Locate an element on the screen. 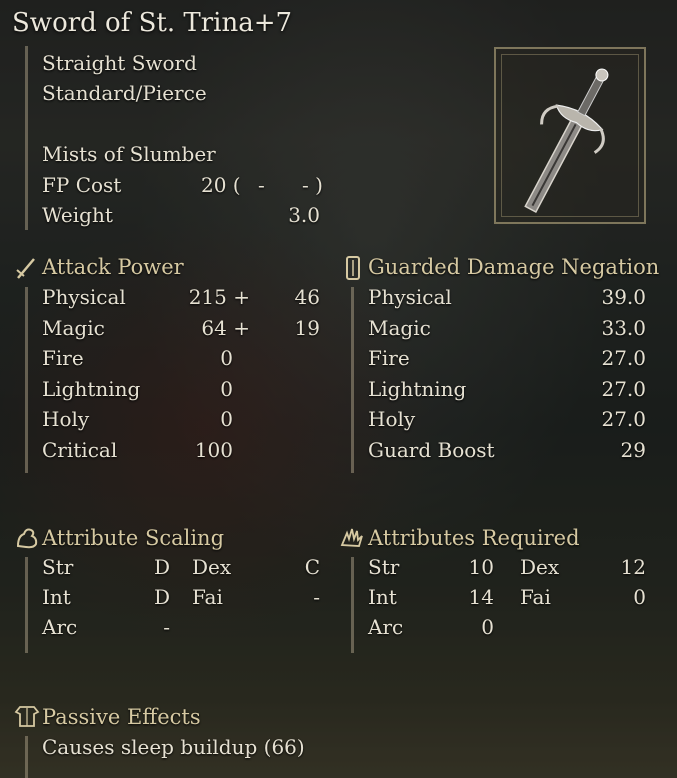  guard-label-holy: Holy is located at coordinates (392, 419).